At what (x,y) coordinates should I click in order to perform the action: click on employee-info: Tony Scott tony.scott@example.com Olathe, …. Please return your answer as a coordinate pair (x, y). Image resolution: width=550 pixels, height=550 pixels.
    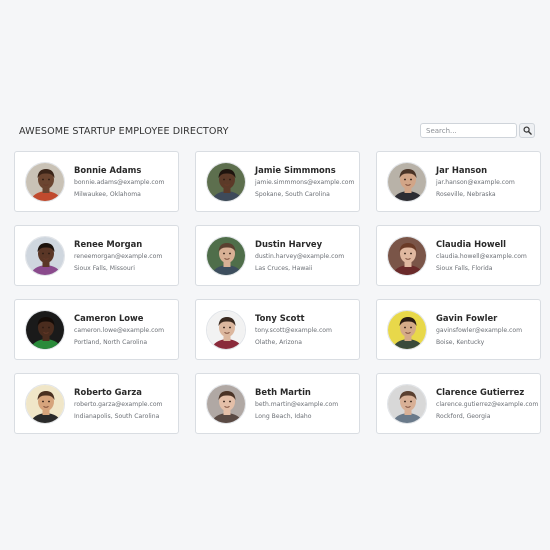
    Looking at the image, I should click on (293, 329).